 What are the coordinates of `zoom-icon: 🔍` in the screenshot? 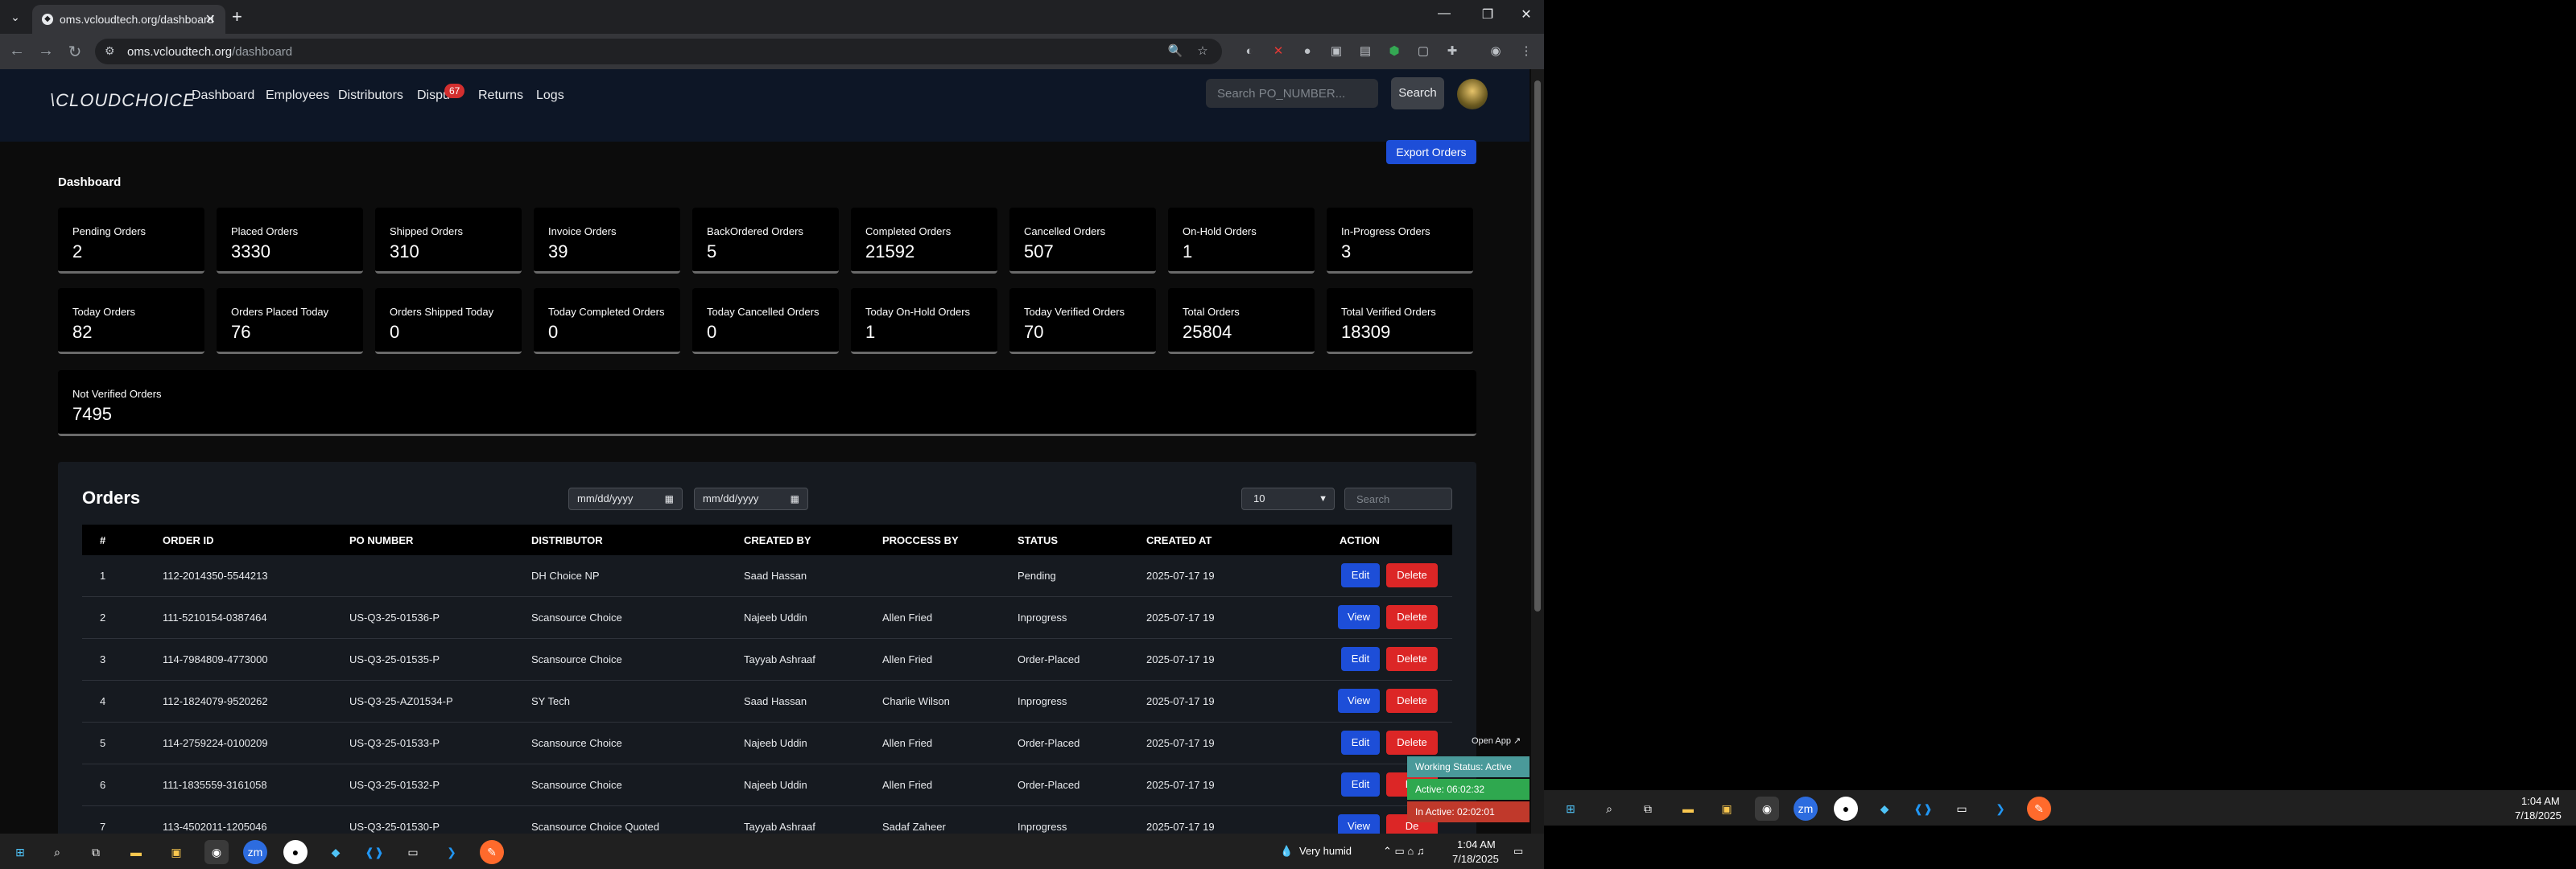 It's located at (1175, 51).